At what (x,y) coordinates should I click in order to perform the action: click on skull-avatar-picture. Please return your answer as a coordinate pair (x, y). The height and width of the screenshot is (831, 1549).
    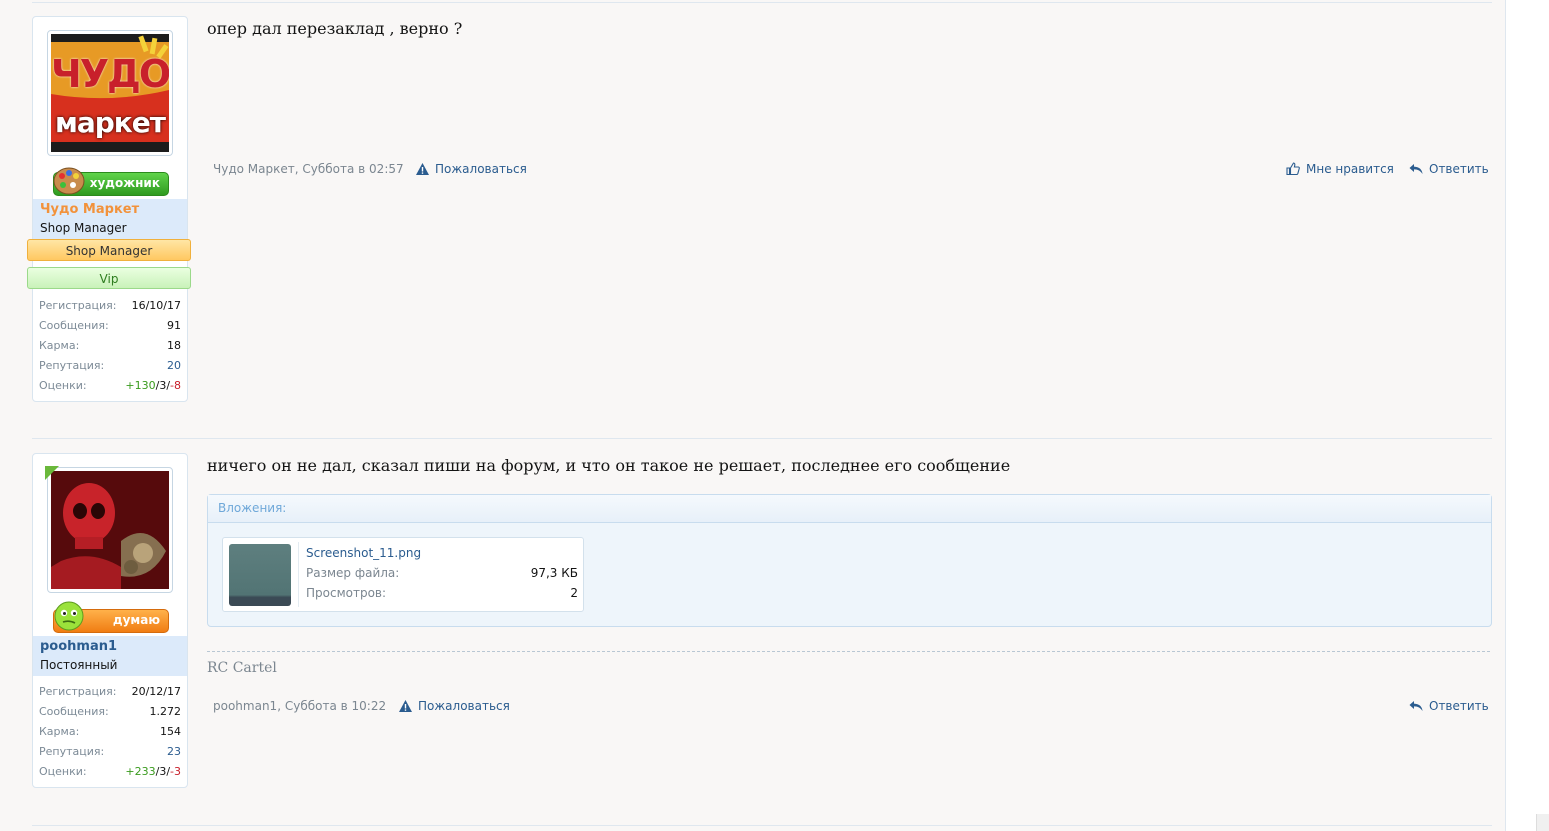
    Looking at the image, I should click on (110, 530).